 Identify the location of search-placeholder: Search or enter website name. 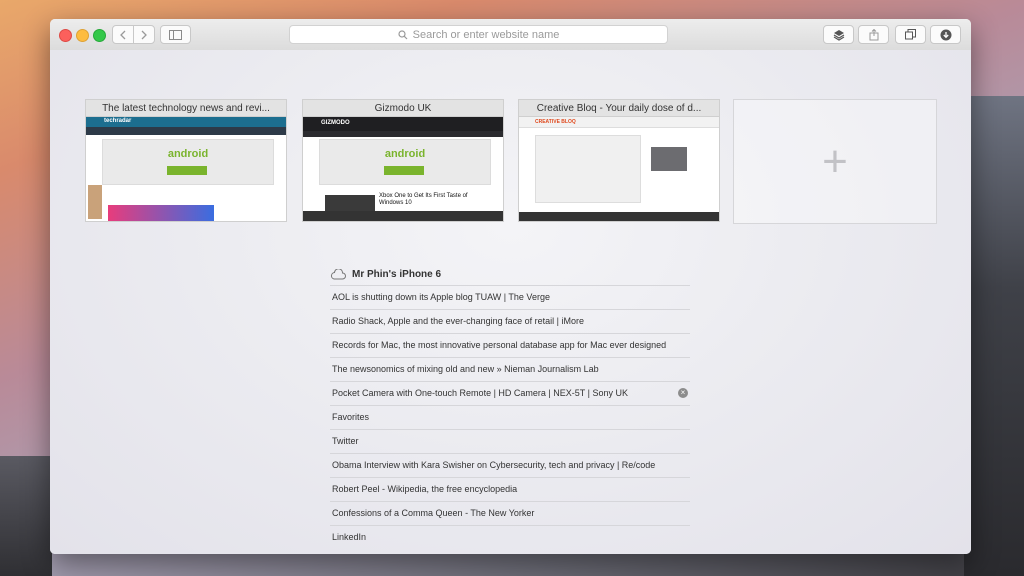
(486, 34).